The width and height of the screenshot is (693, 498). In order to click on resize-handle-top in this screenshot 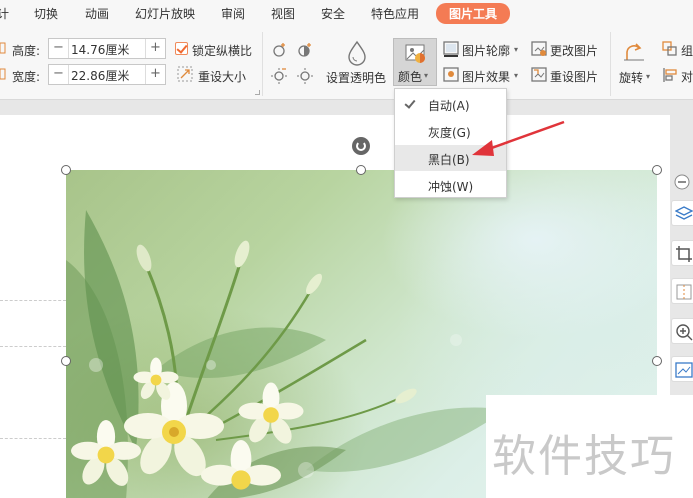, I will do `click(361, 170)`.